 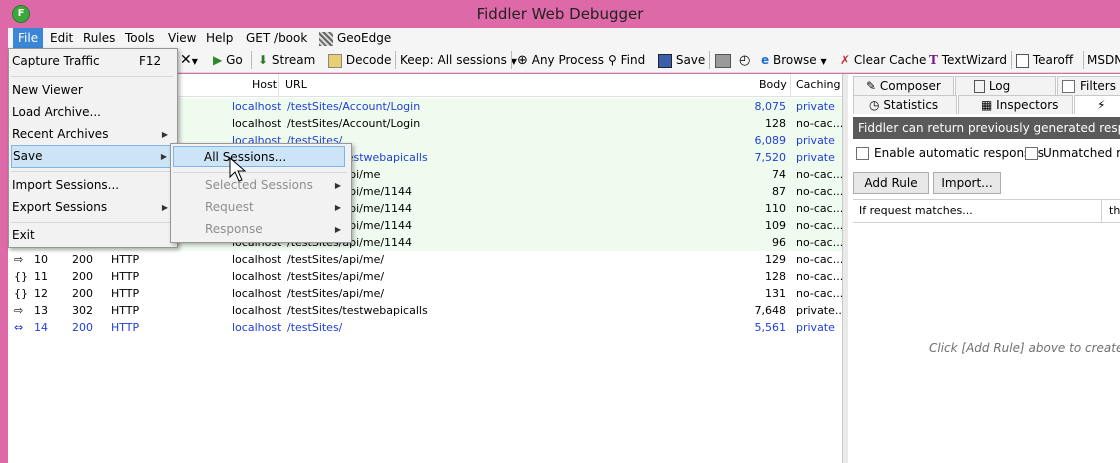 What do you see at coordinates (773, 85) in the screenshot?
I see `column-header-body: Body` at bounding box center [773, 85].